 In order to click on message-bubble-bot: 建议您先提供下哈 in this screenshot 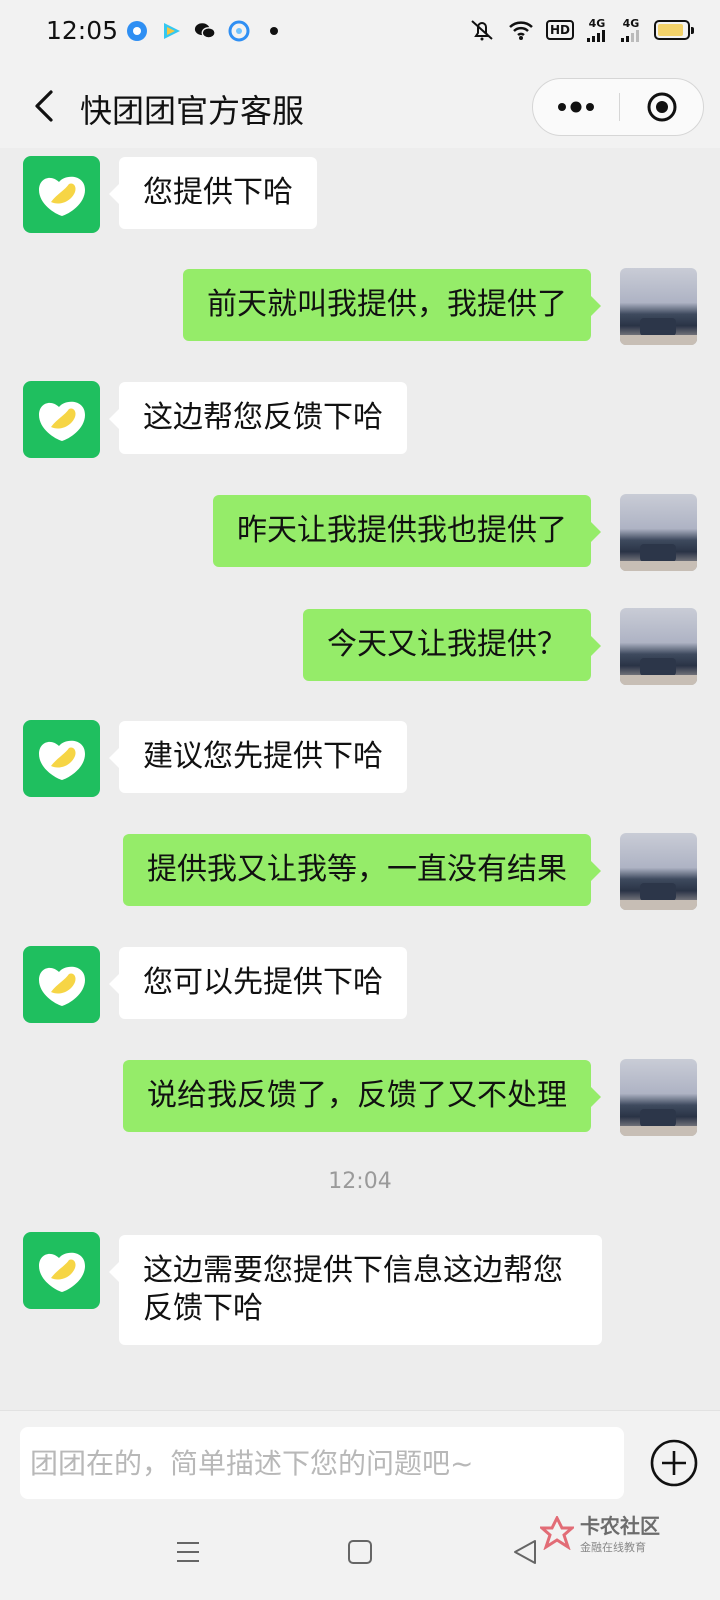, I will do `click(258, 757)`.